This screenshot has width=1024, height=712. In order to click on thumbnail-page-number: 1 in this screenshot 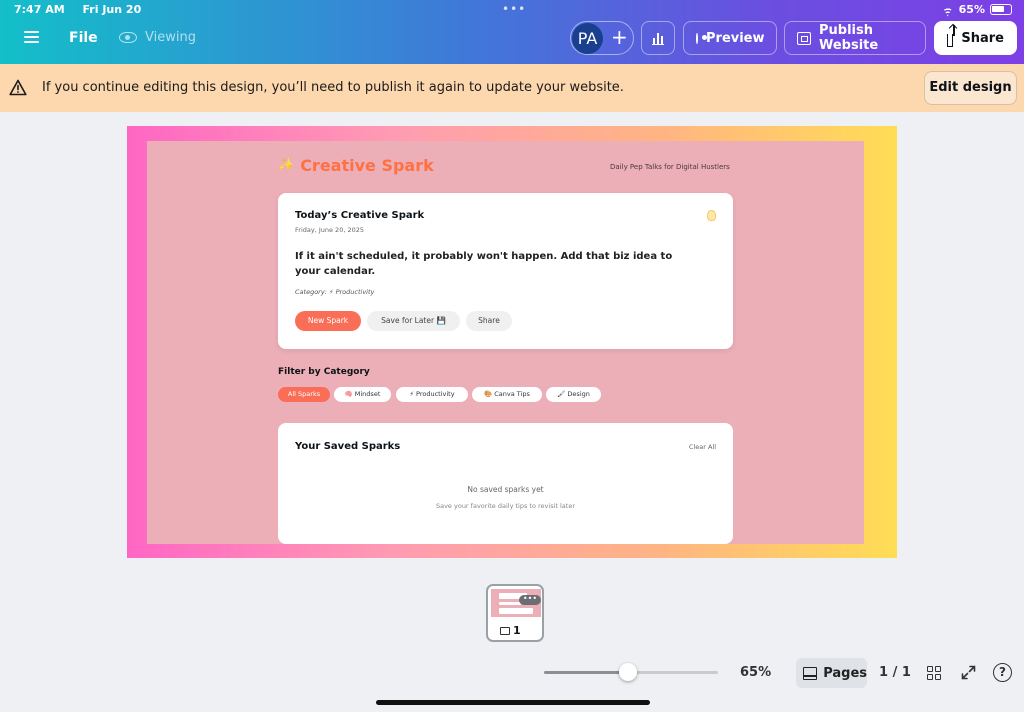, I will do `click(510, 630)`.